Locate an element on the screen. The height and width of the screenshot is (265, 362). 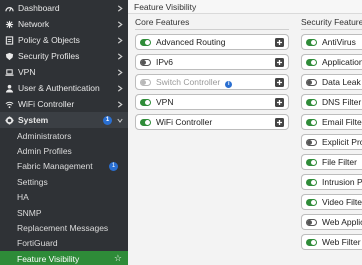
sidebar-item-security-profiles: Security Profiles is located at coordinates (64, 56).